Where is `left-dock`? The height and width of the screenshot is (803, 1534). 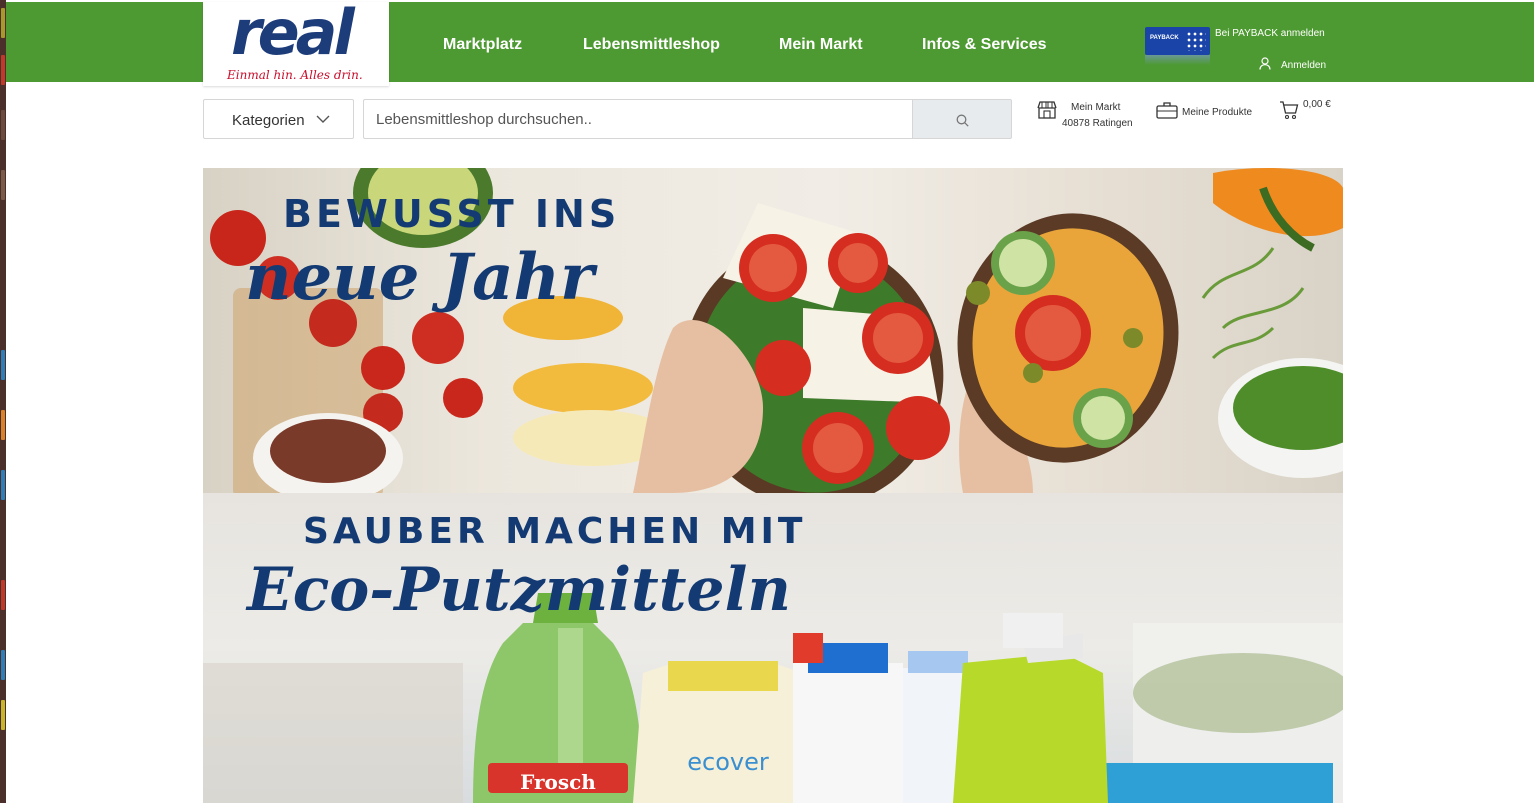 left-dock is located at coordinates (3, 401).